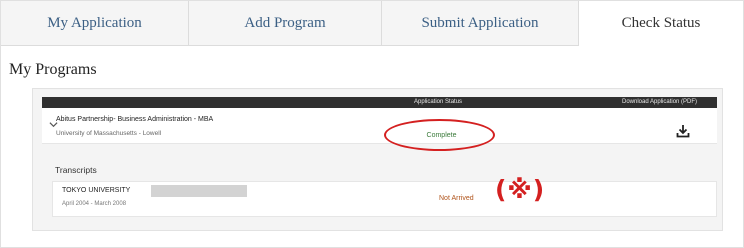 This screenshot has height=248, width=744. I want to click on tab-submit-application: Submit Application, so click(480, 23).